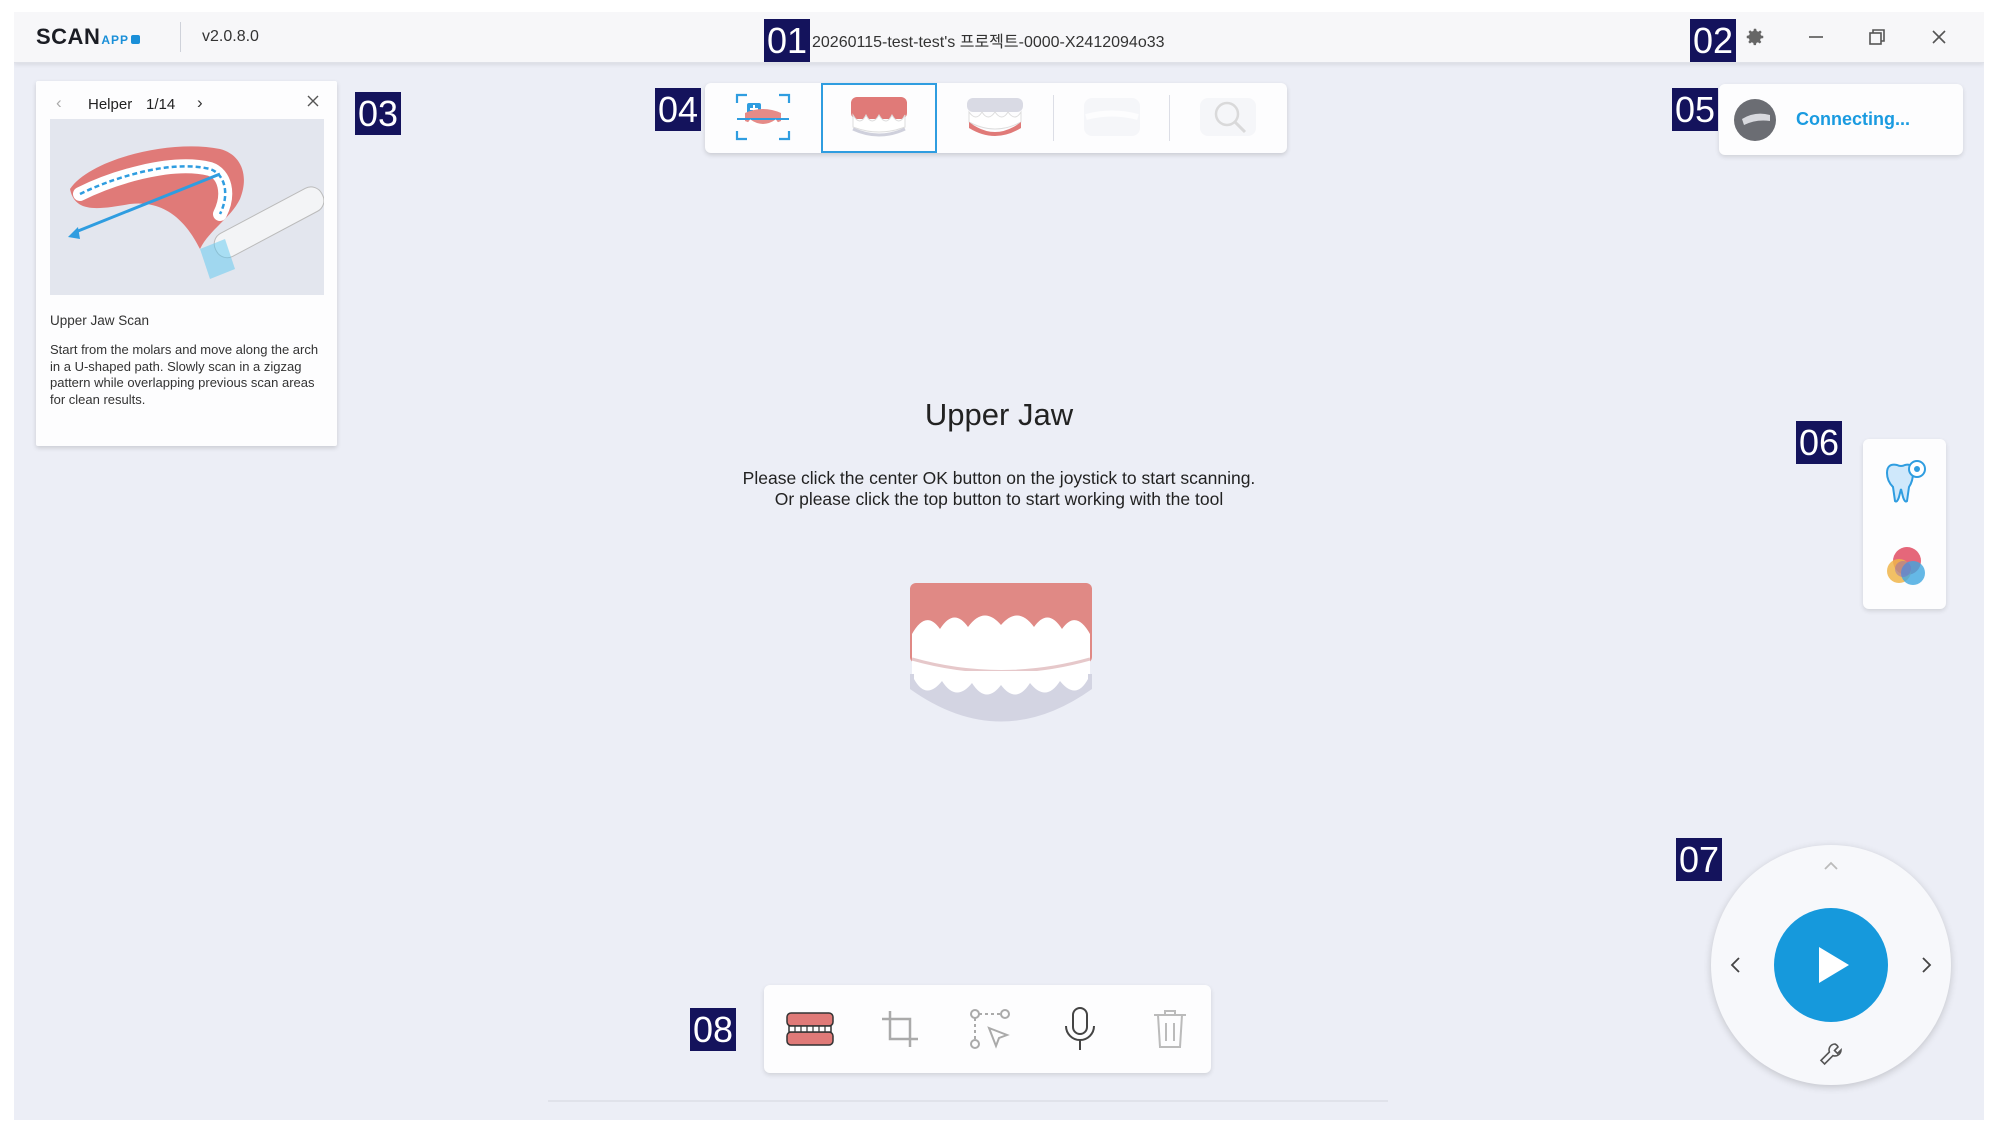  I want to click on bottom-divider, so click(968, 1101).